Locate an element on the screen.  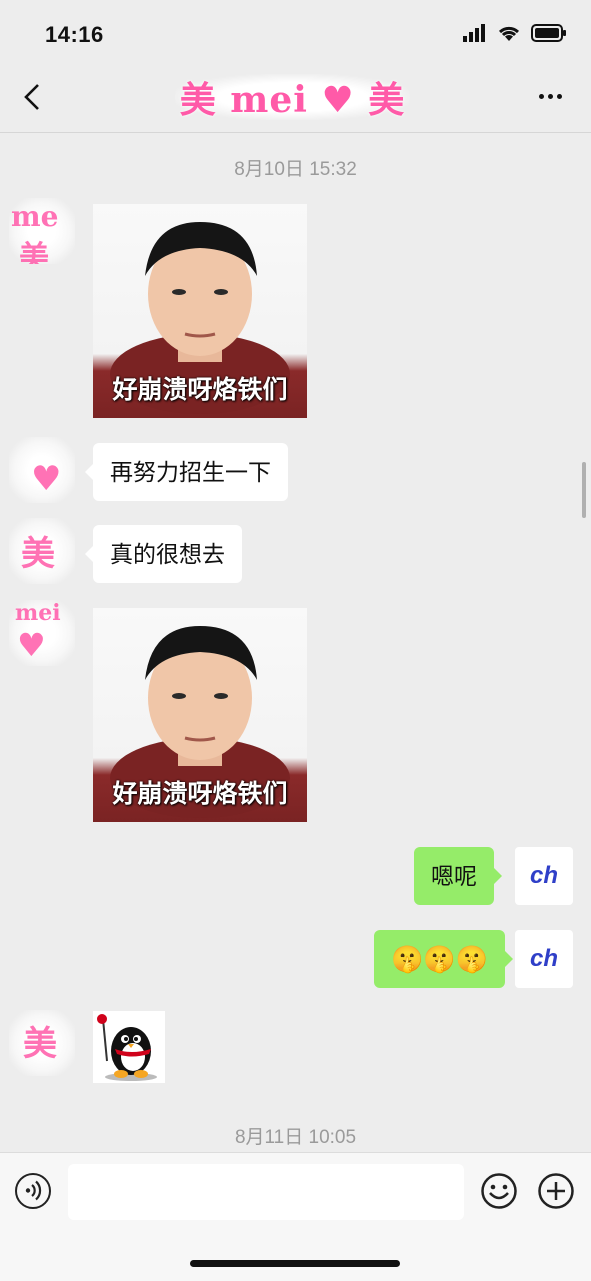
chat-title: 美 mei ♥ 美 is located at coordinates (292, 97).